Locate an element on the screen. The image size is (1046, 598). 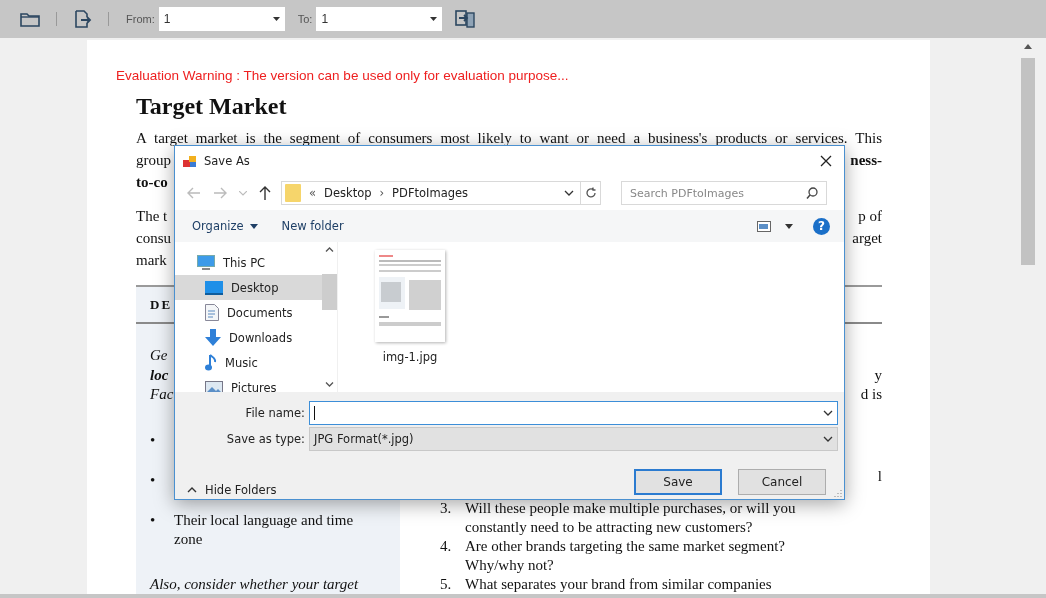
to-label: To: is located at coordinates (305, 19).